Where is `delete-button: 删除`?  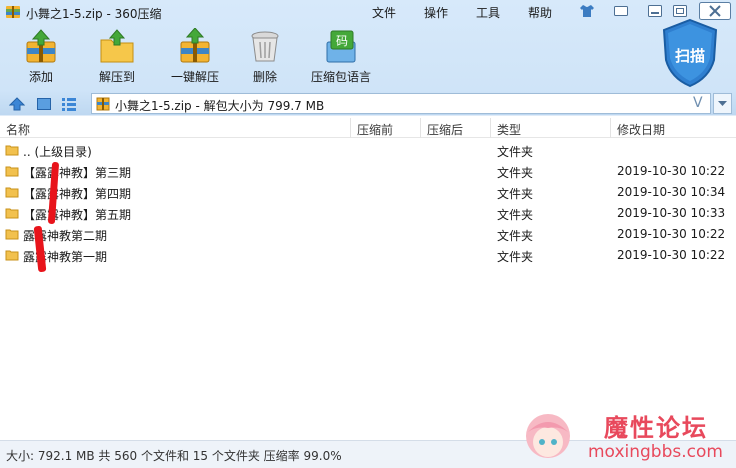
delete-button: 删除 is located at coordinates (265, 57).